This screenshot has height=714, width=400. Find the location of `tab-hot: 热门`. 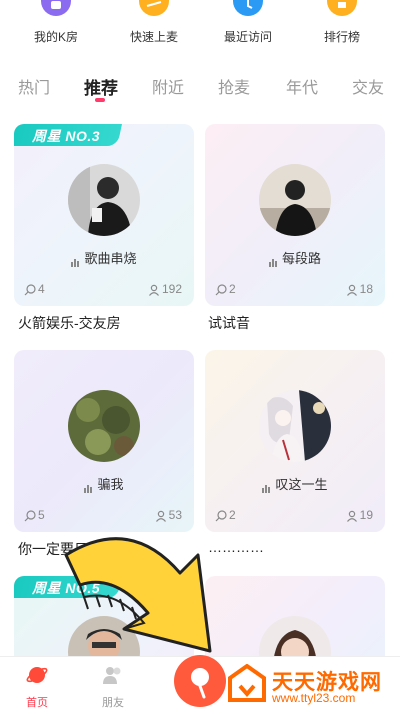

tab-hot: 热门 is located at coordinates (34, 86).